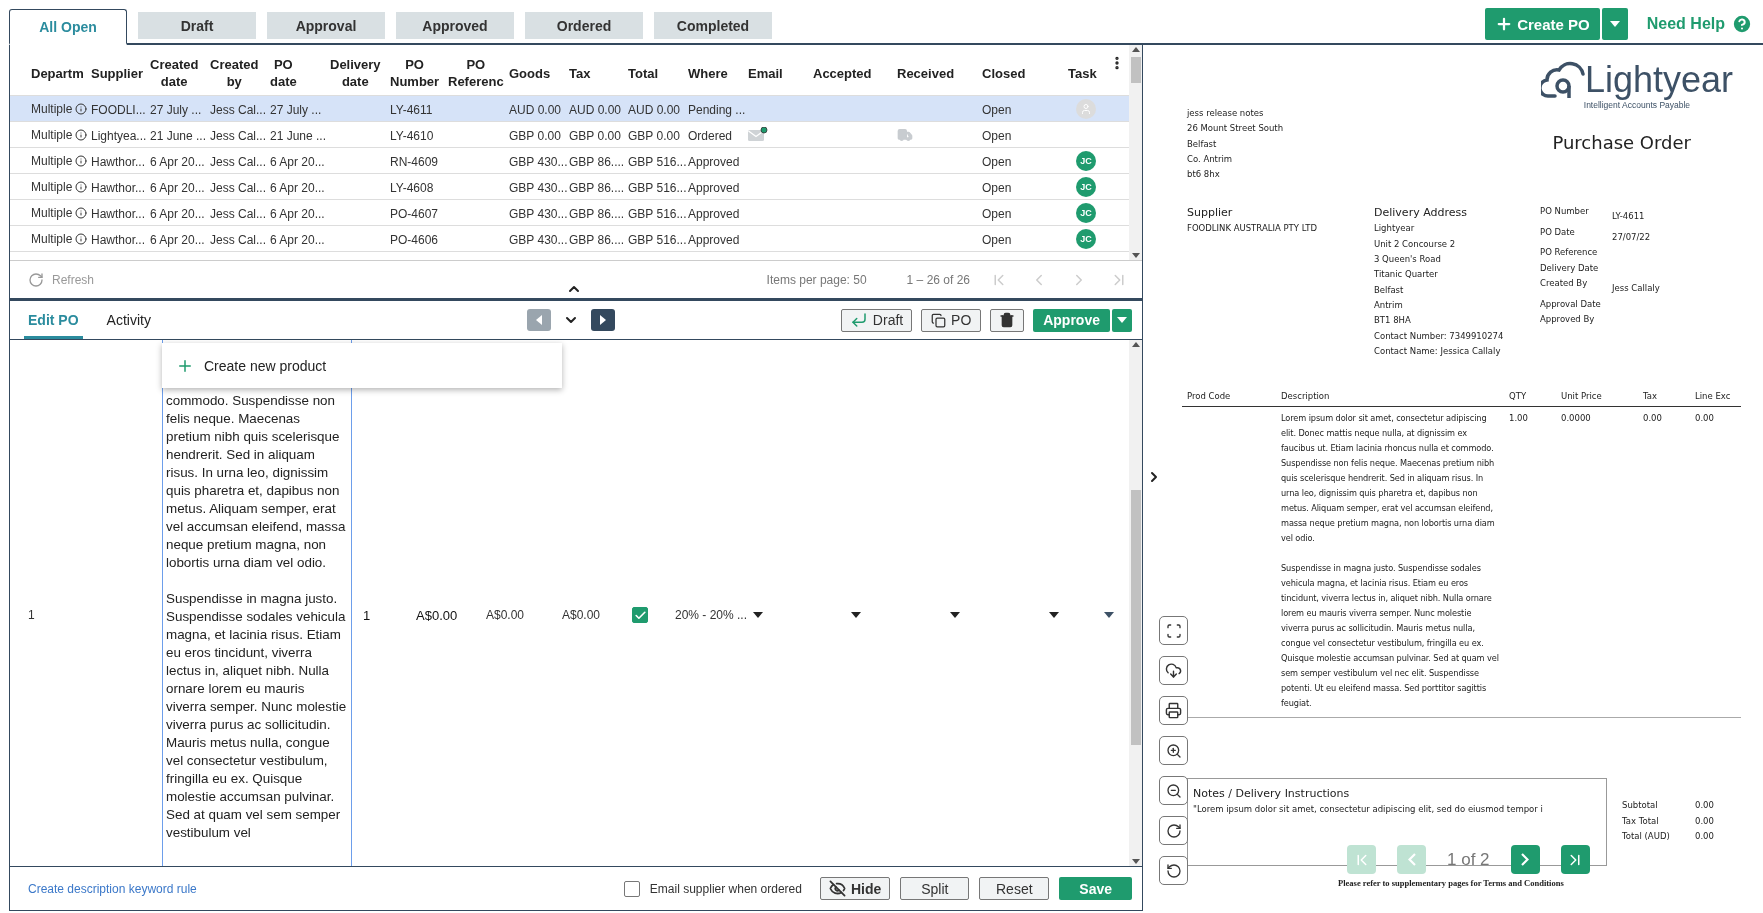 The height and width of the screenshot is (913, 1763). Describe the element at coordinates (1122, 320) in the screenshot. I see `approve-menu-button` at that location.